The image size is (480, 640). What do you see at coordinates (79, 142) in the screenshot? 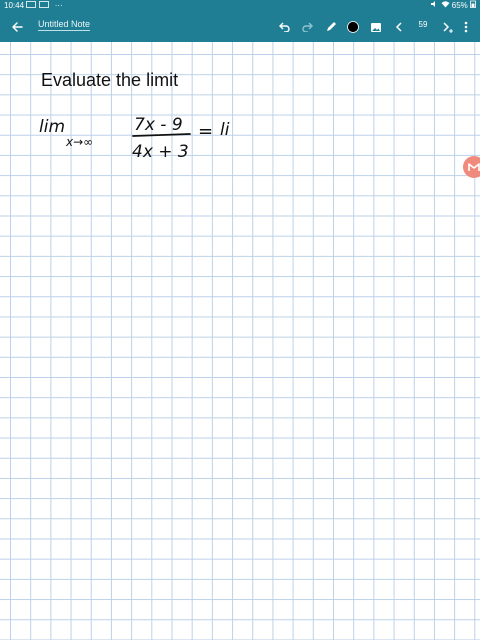
I see `lim-subscript-text: x→∞` at bounding box center [79, 142].